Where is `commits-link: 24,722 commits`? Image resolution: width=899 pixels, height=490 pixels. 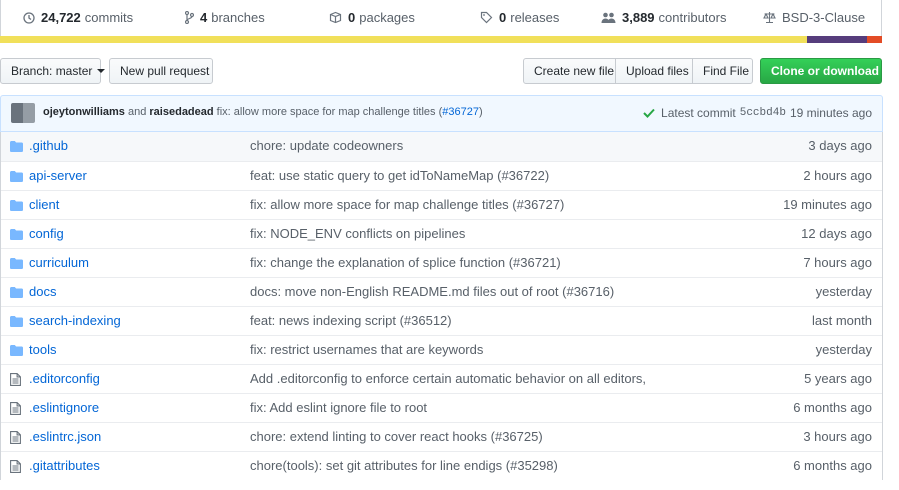
commits-link: 24,722 commits is located at coordinates (78, 17).